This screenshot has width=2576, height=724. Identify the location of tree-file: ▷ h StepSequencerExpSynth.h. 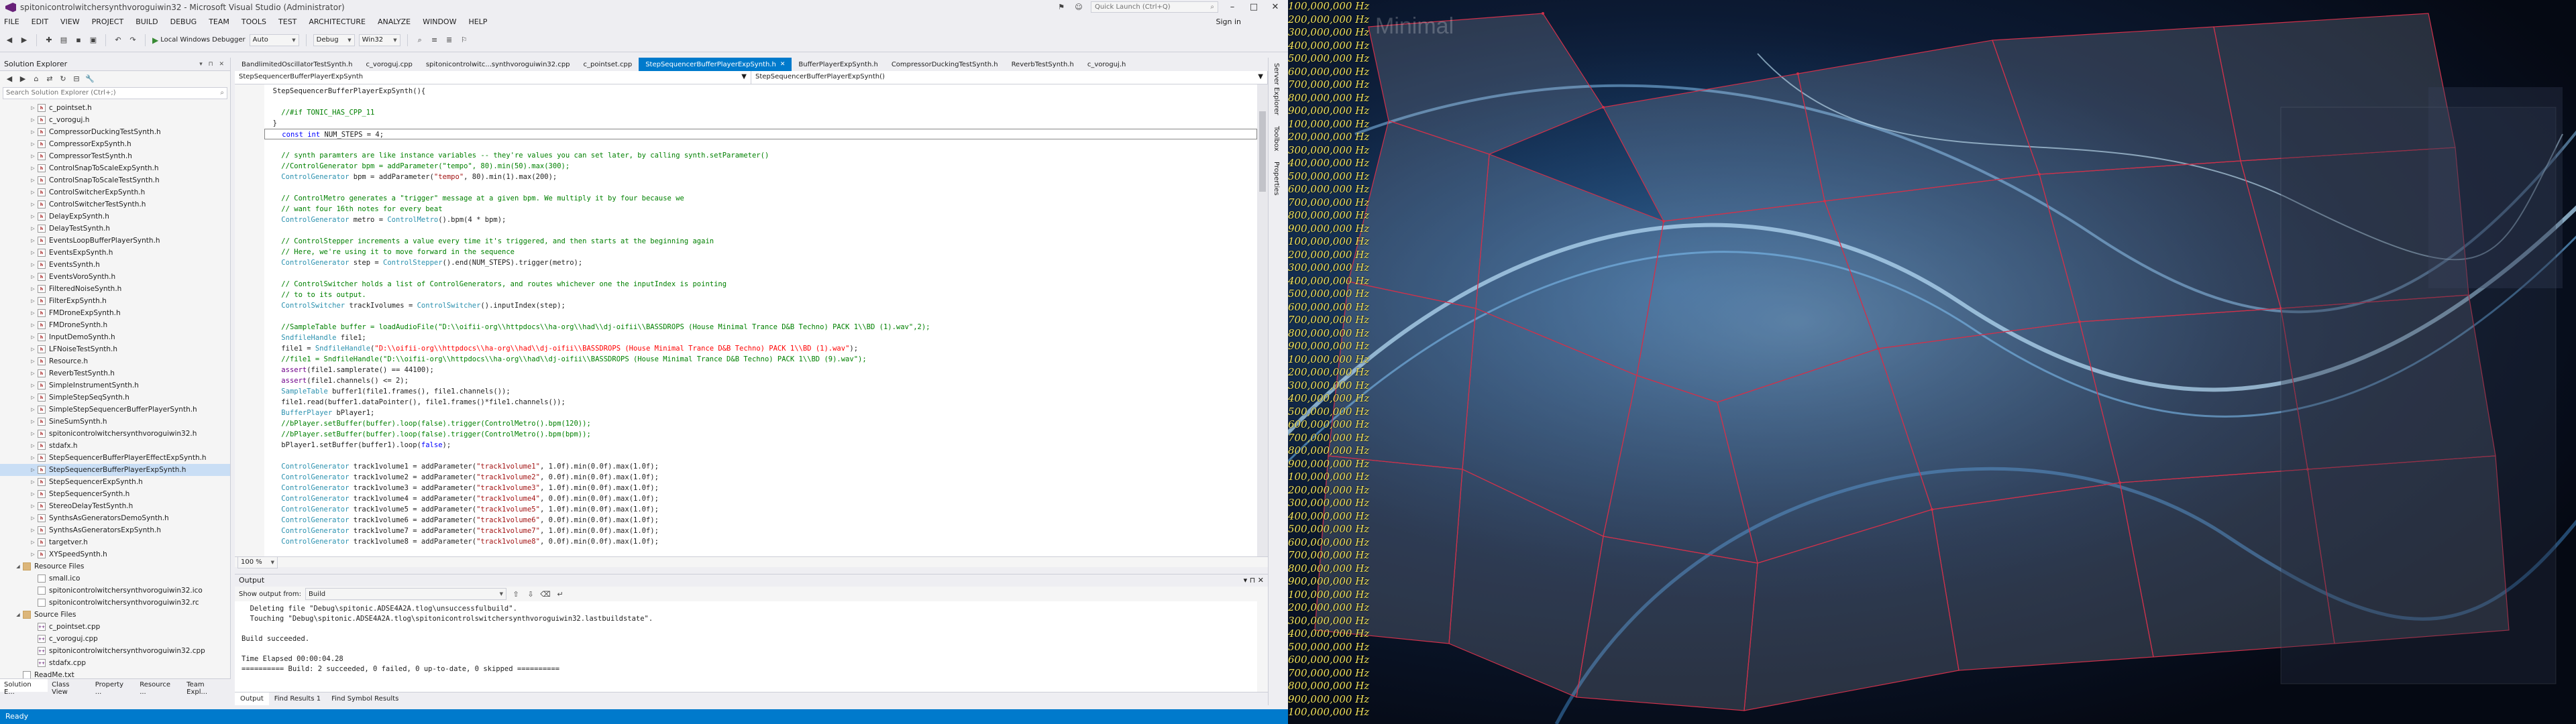
(115, 482).